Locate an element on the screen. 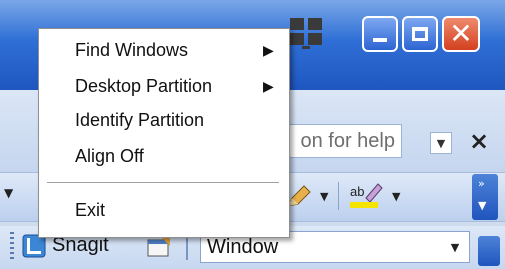 The width and height of the screenshot is (505, 269). help-dropdown-button: ▼ is located at coordinates (441, 143).